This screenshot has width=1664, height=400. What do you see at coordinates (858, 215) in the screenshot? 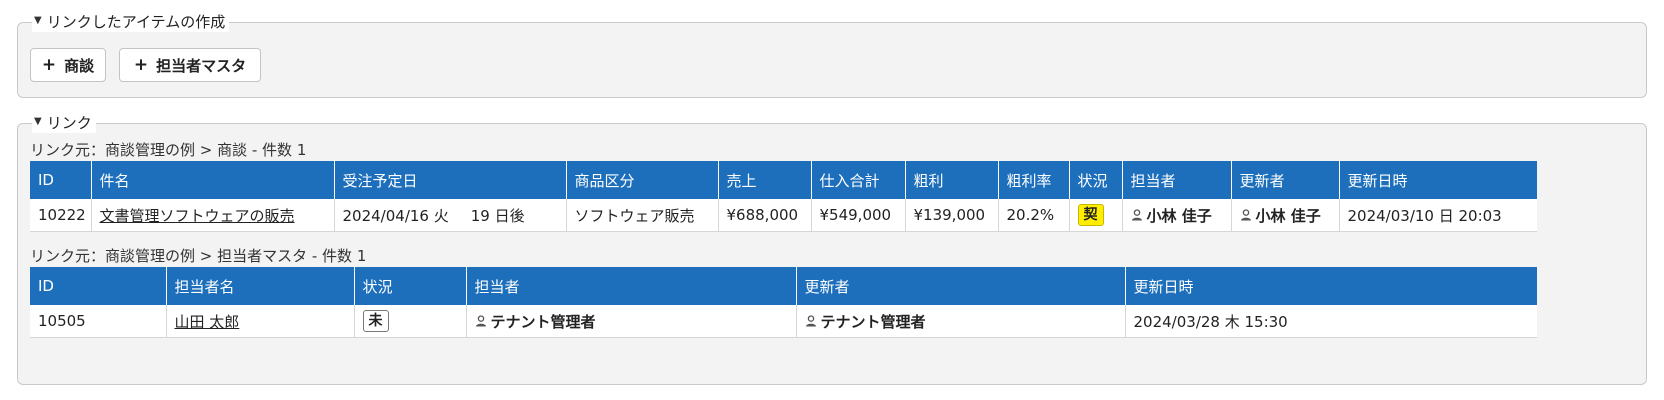
I see `cell-purchase-total: ¥549,000` at bounding box center [858, 215].